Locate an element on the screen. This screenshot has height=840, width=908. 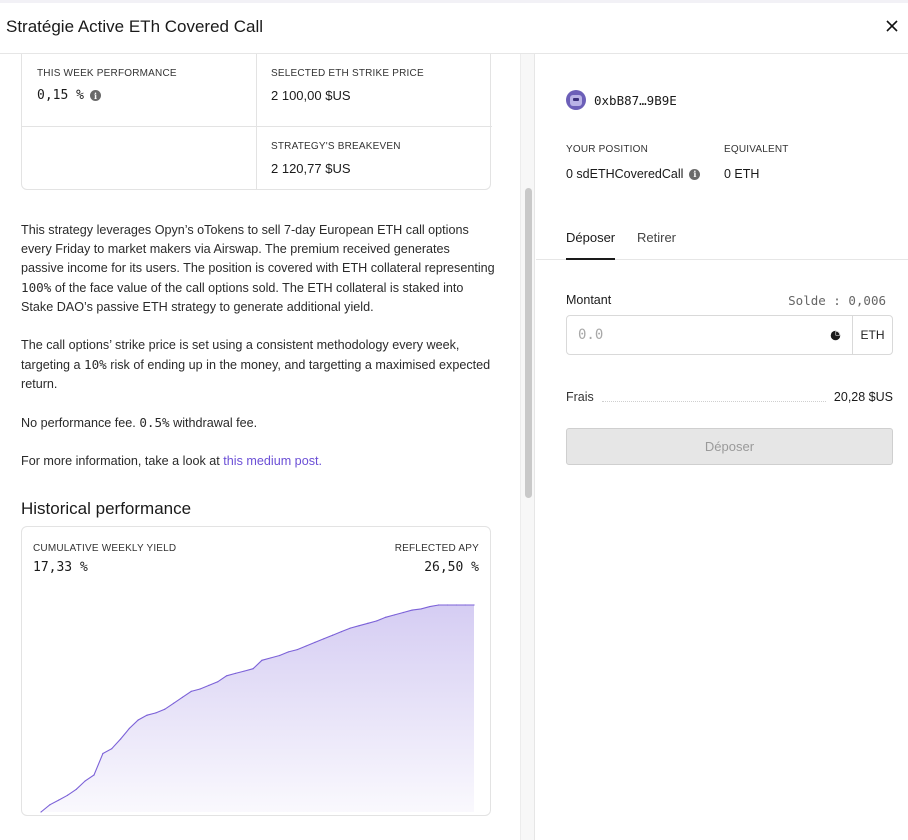
max-button is located at coordinates (835, 335).